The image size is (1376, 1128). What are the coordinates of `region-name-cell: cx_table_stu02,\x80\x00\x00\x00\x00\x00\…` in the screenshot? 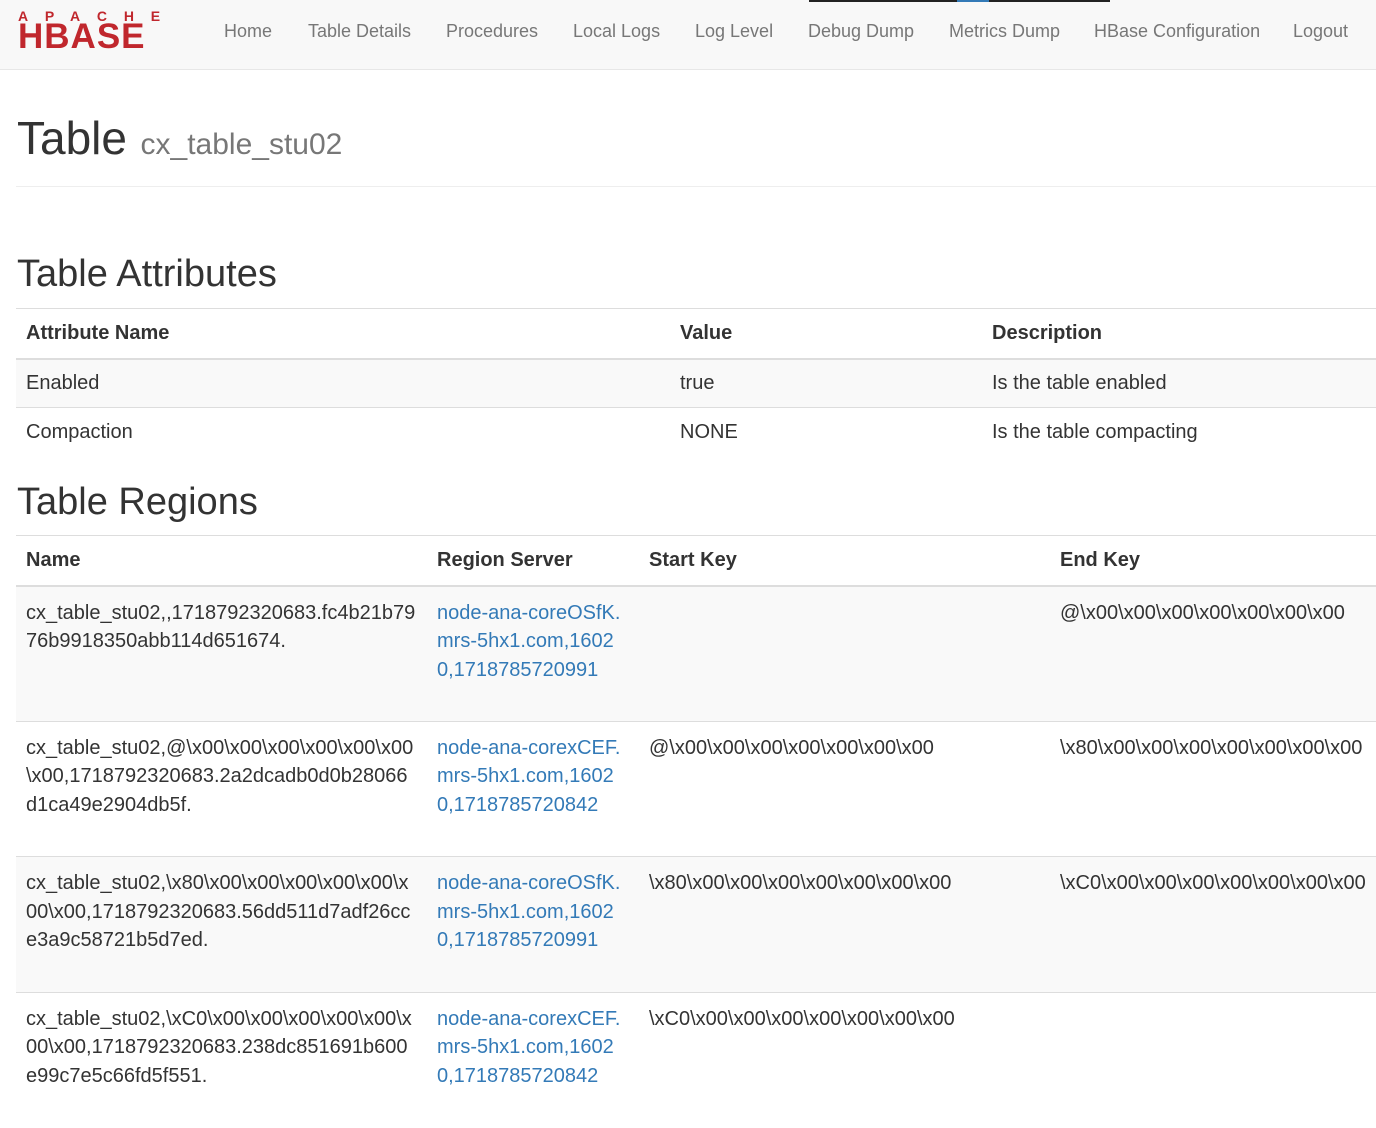 It's located at (221, 924).